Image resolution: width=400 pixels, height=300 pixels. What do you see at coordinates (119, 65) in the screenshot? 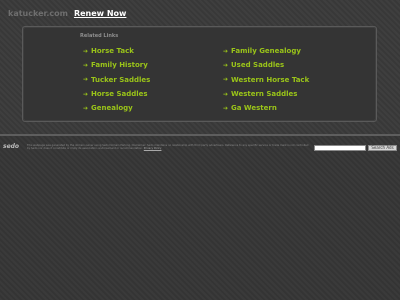
I see `related-link-label: Family History` at bounding box center [119, 65].